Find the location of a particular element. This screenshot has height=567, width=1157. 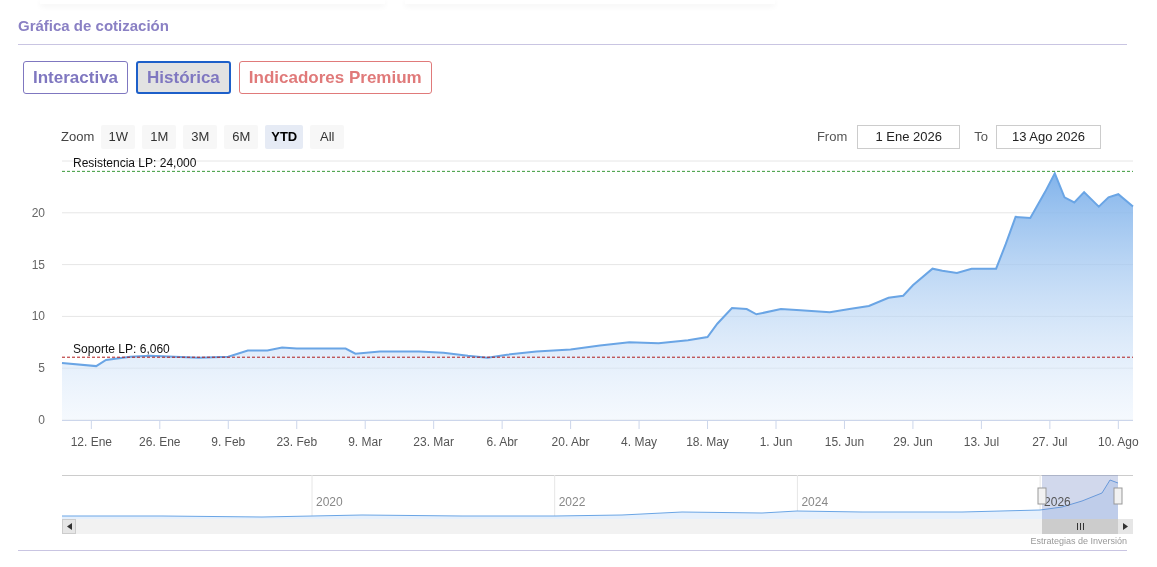

x-axis-label: 6. Abr is located at coordinates (502, 442).